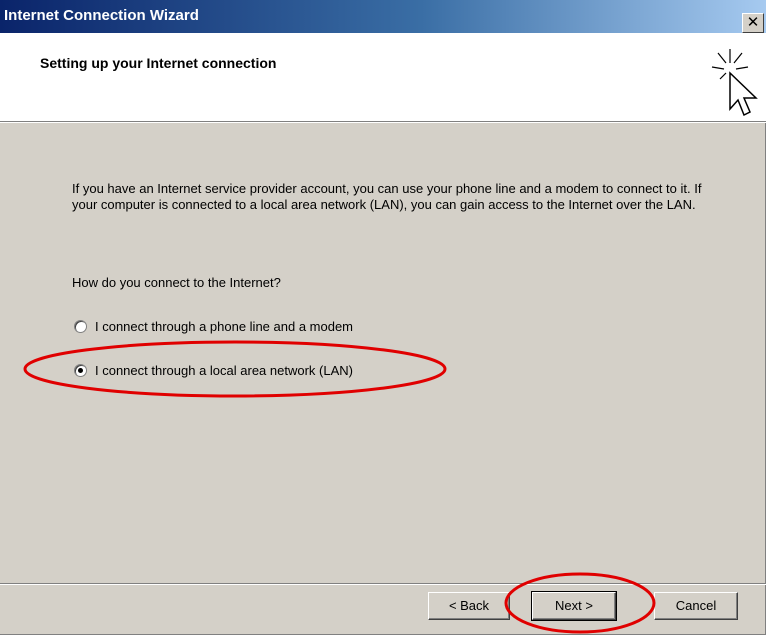 The image size is (766, 635). What do you see at coordinates (383, 16) in the screenshot?
I see `title-bar: Internet Connection Wizard ✕` at bounding box center [383, 16].